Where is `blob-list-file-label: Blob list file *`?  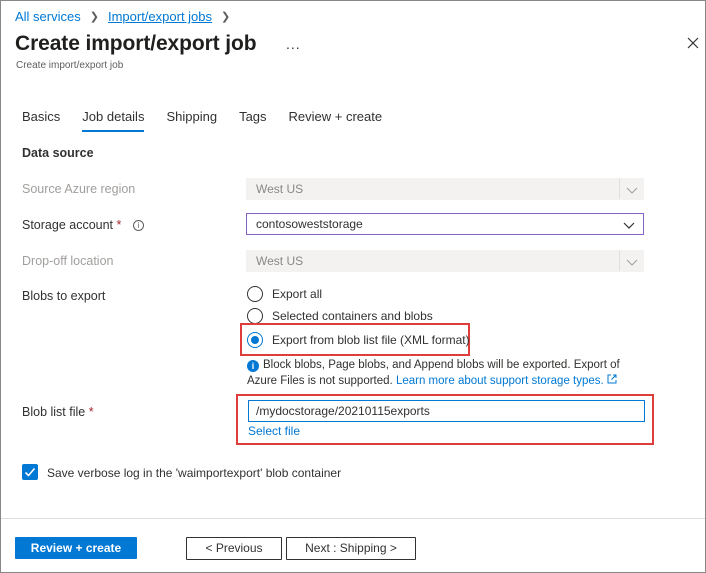
blob-list-file-label: Blob list file * is located at coordinates (58, 412).